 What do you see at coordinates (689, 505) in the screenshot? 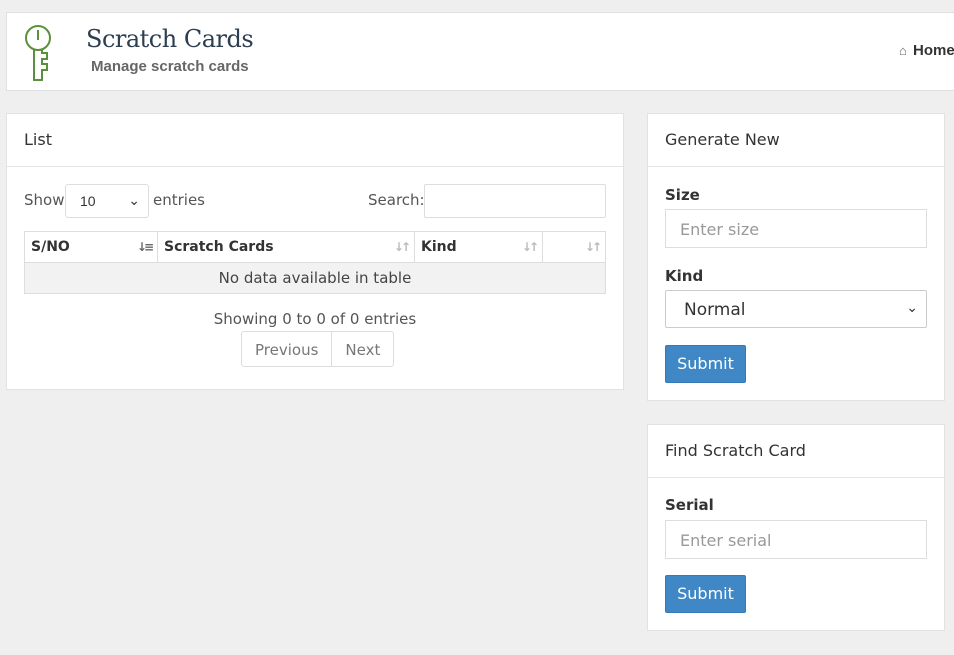
I see `serial-label: Serial` at bounding box center [689, 505].